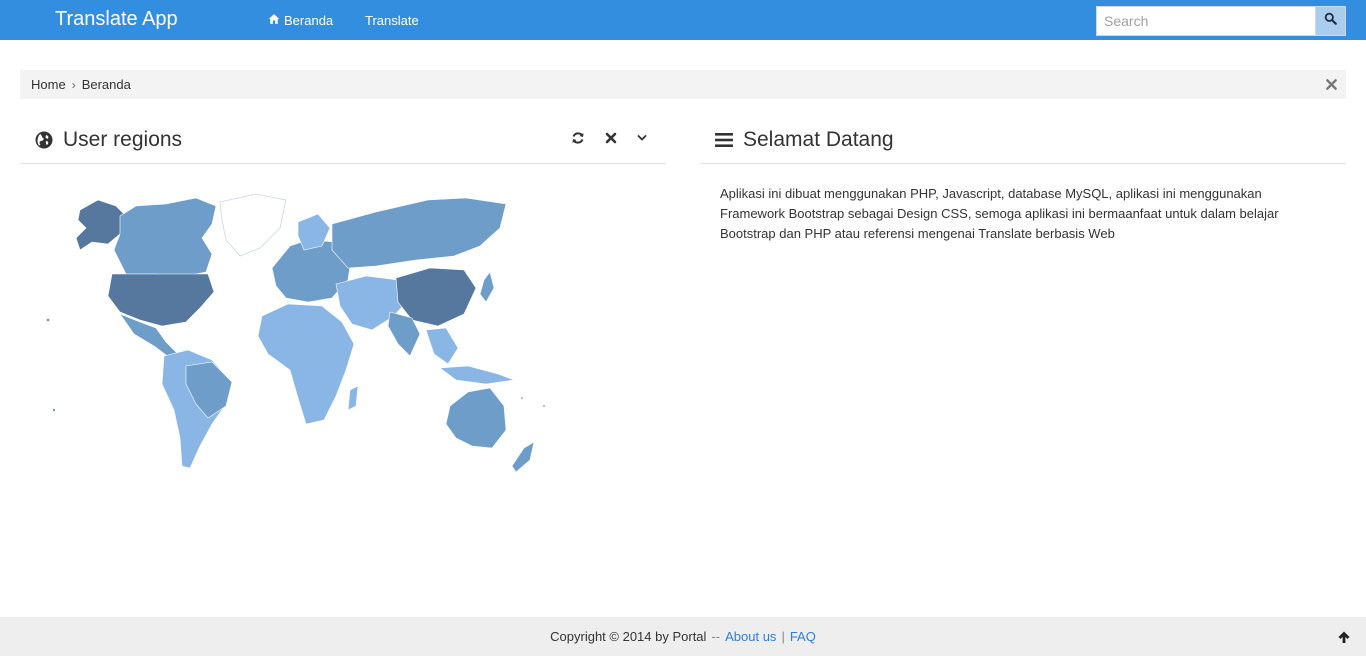  Describe the element at coordinates (116, 19) in the screenshot. I see `app-brand: Translate App` at that location.